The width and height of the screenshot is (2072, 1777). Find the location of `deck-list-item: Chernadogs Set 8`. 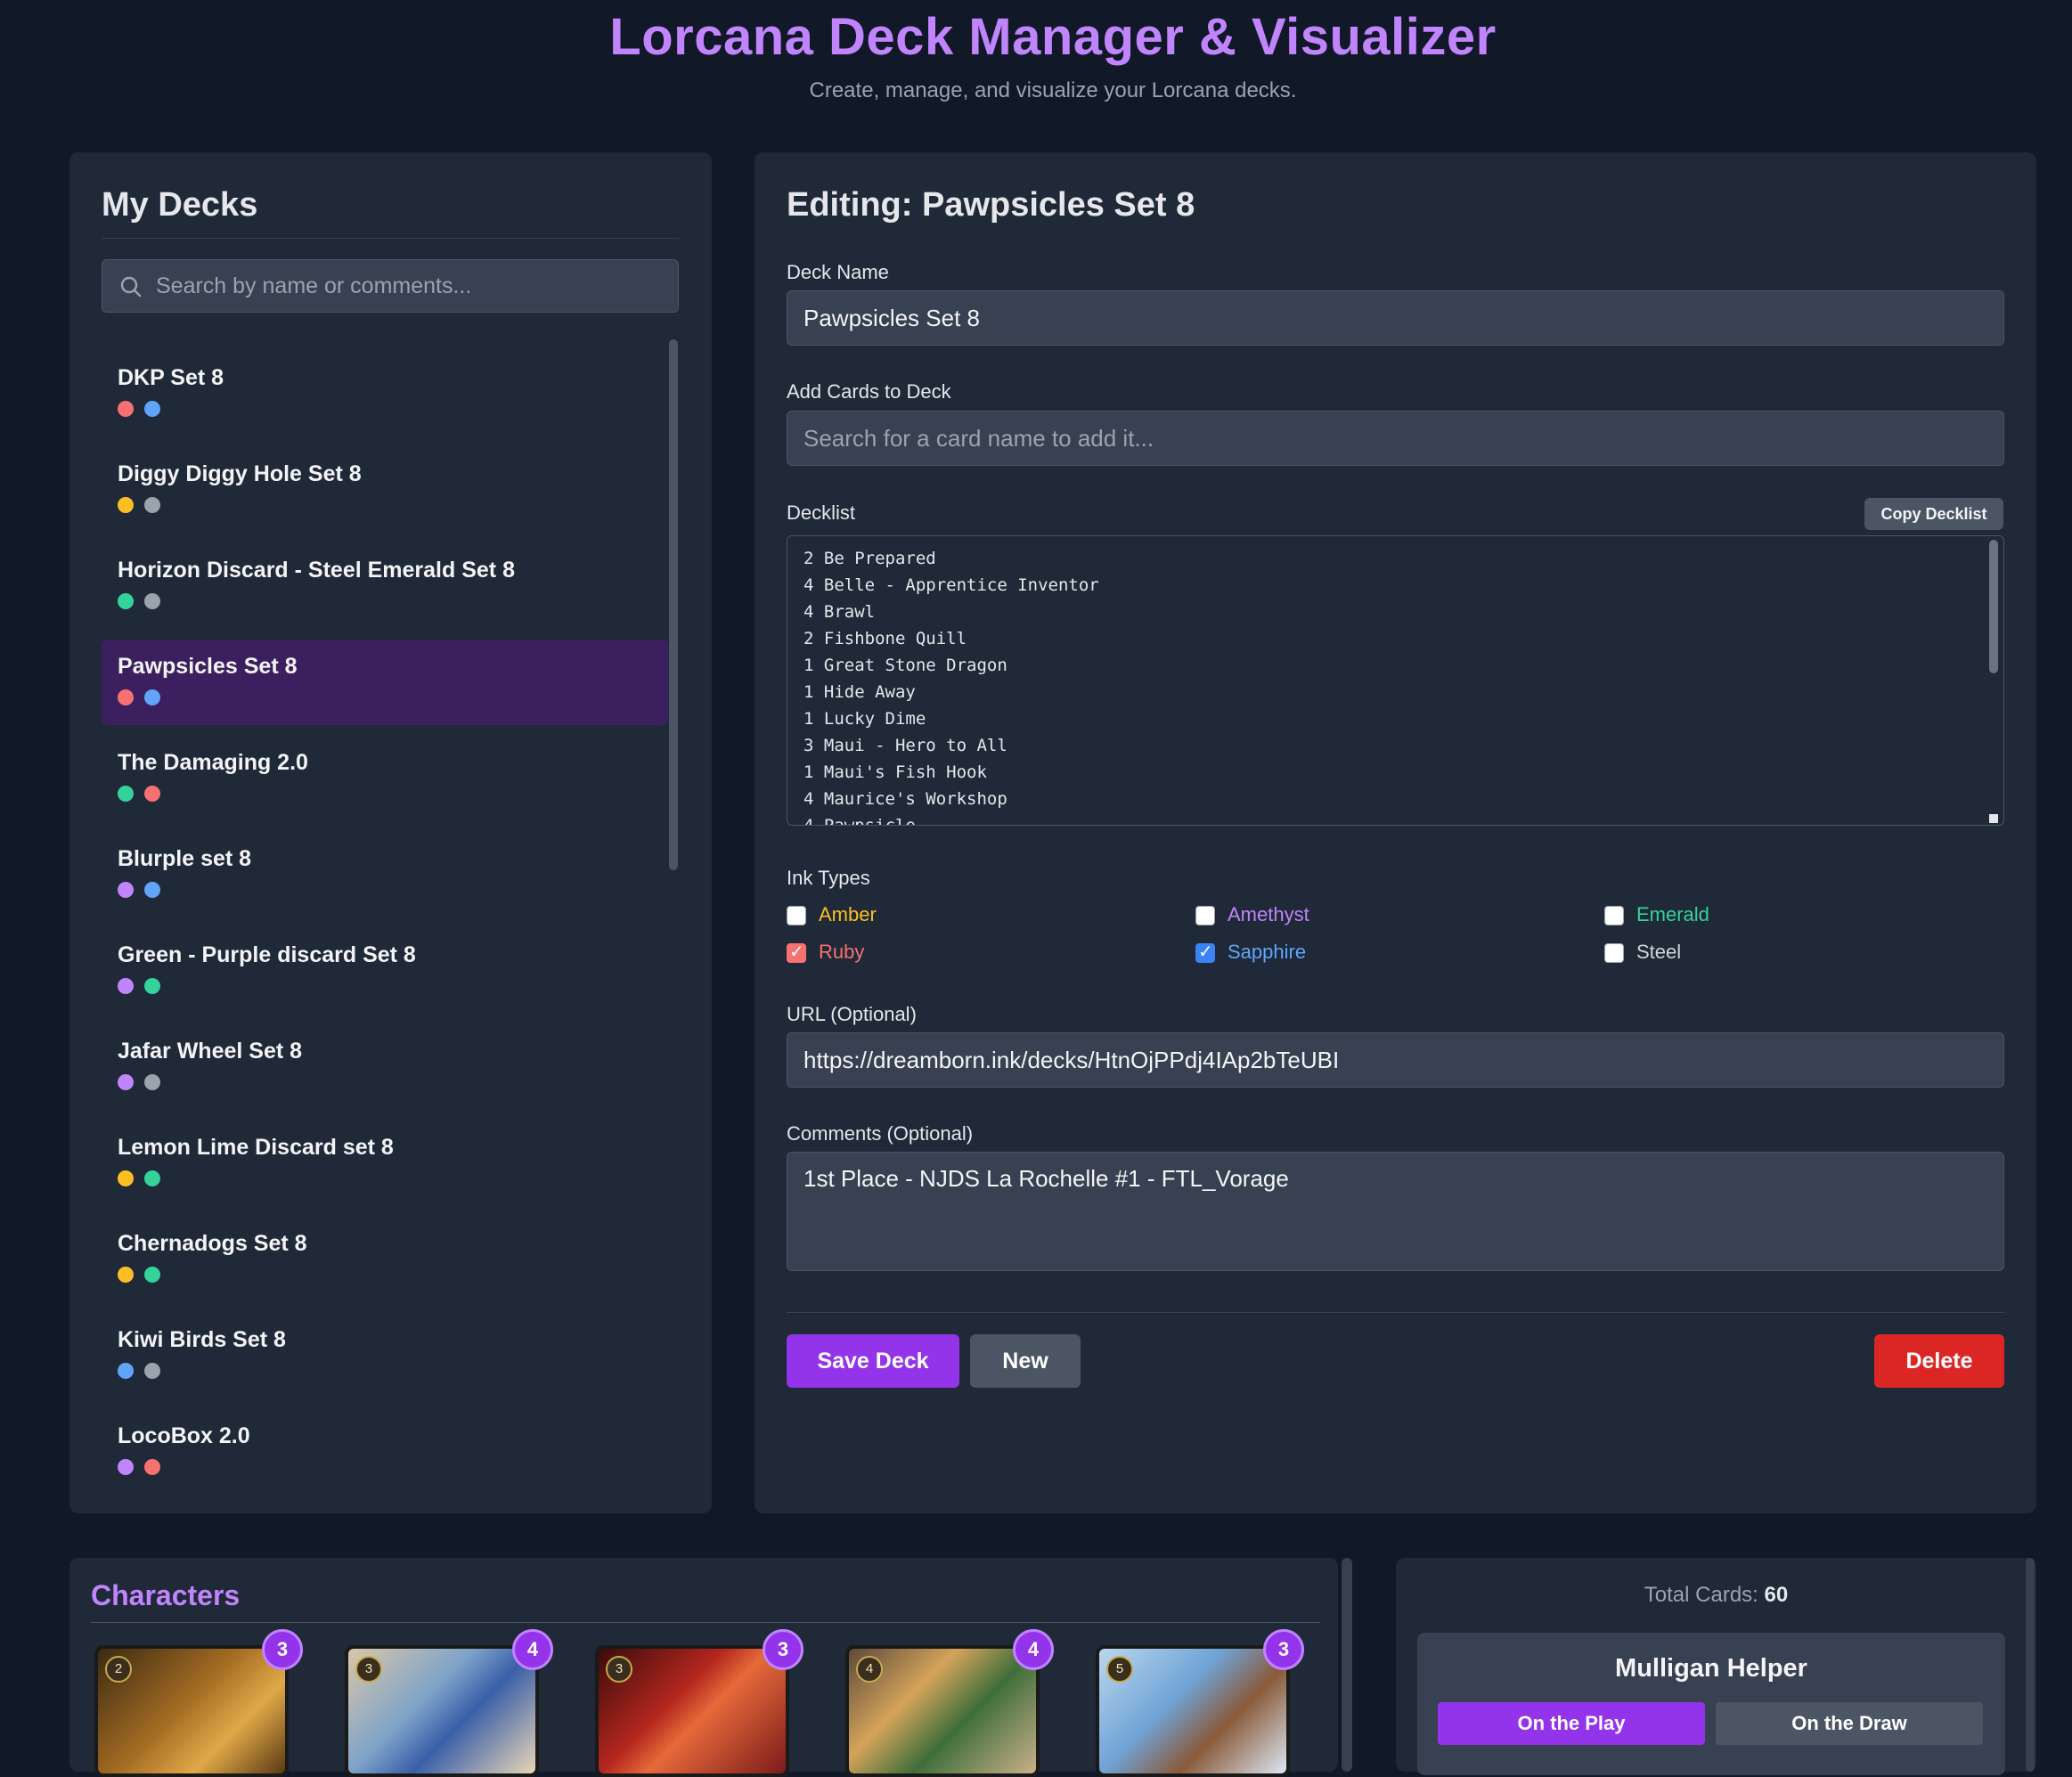

deck-list-item: Chernadogs Set 8 is located at coordinates (385, 1259).